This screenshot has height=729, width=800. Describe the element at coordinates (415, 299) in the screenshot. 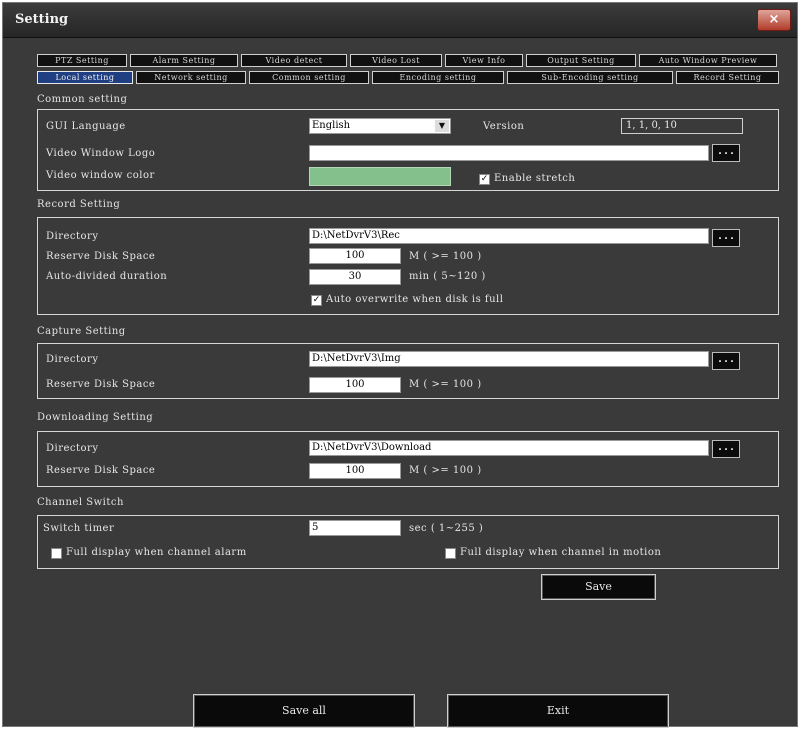

I see `auto-overwrite-label: Auto overwrite when disk is full` at that location.